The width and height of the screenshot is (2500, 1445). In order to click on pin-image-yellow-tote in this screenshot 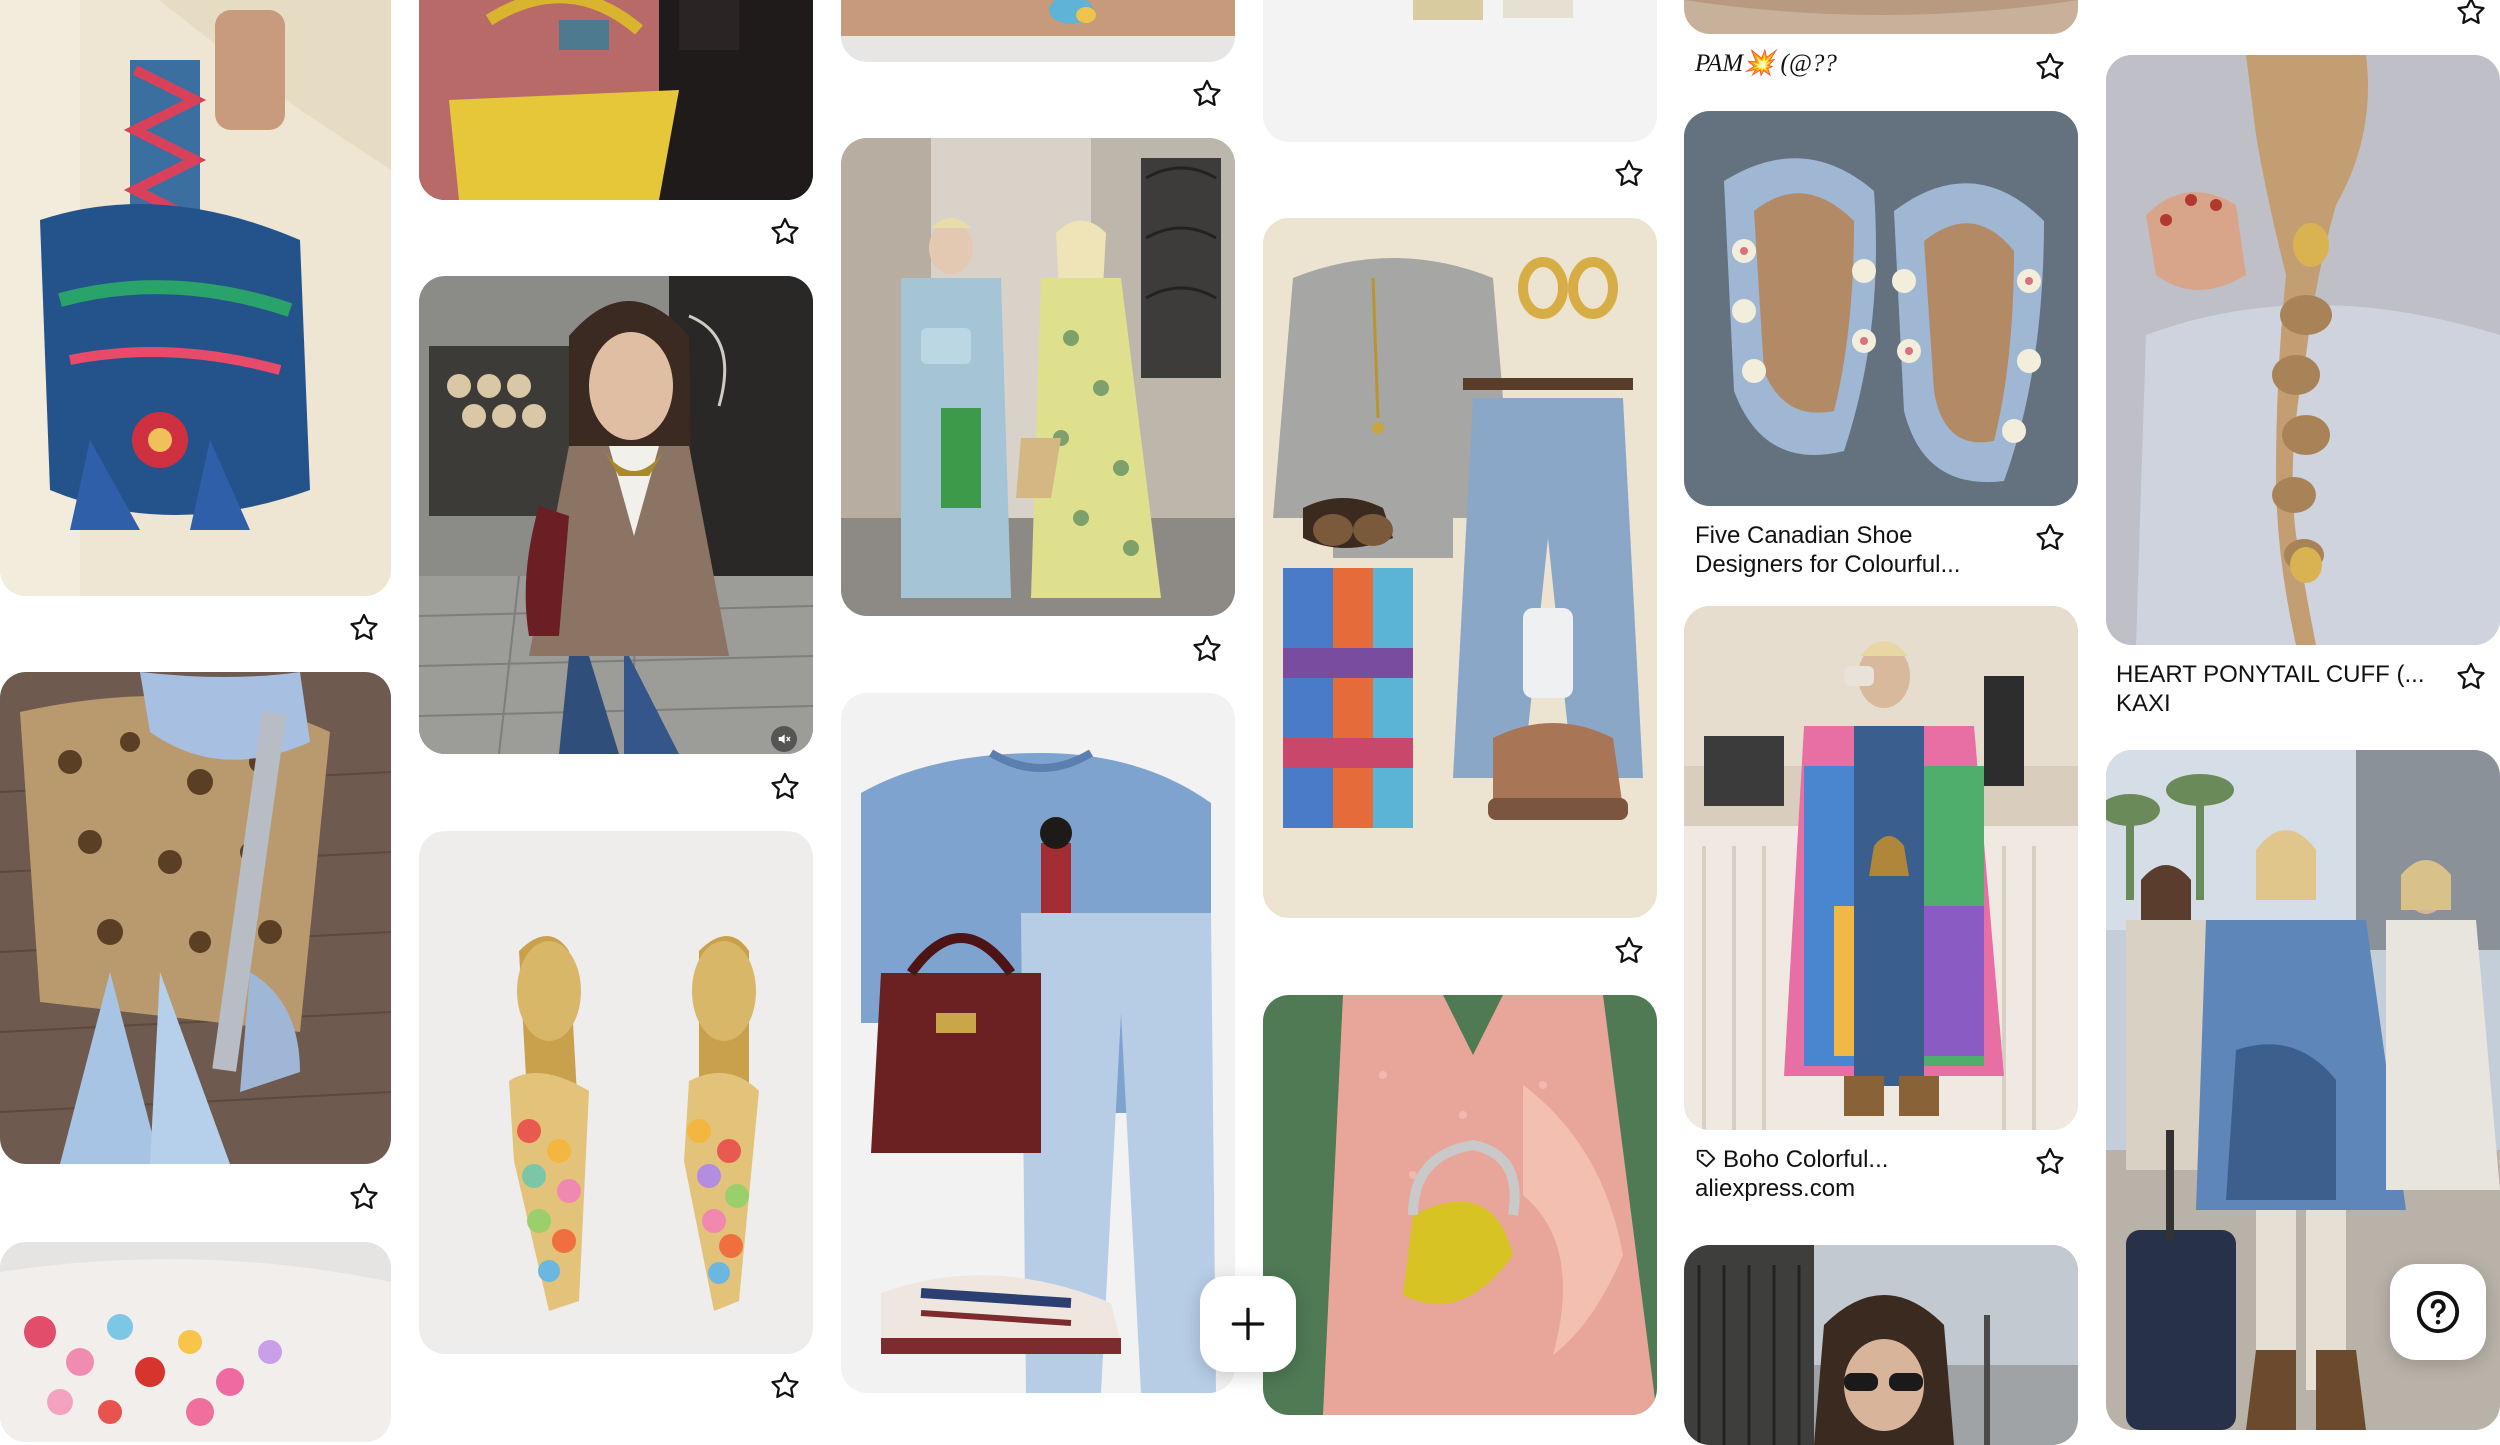, I will do `click(616, 100)`.